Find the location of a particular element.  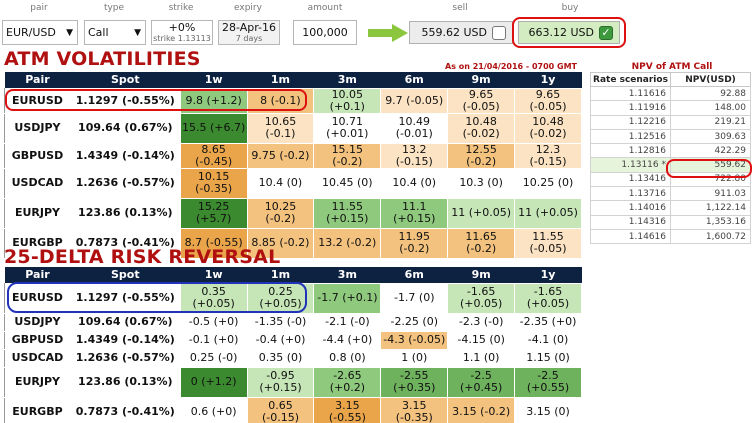

npv-rate-cell: 1.14016 is located at coordinates (630, 208).